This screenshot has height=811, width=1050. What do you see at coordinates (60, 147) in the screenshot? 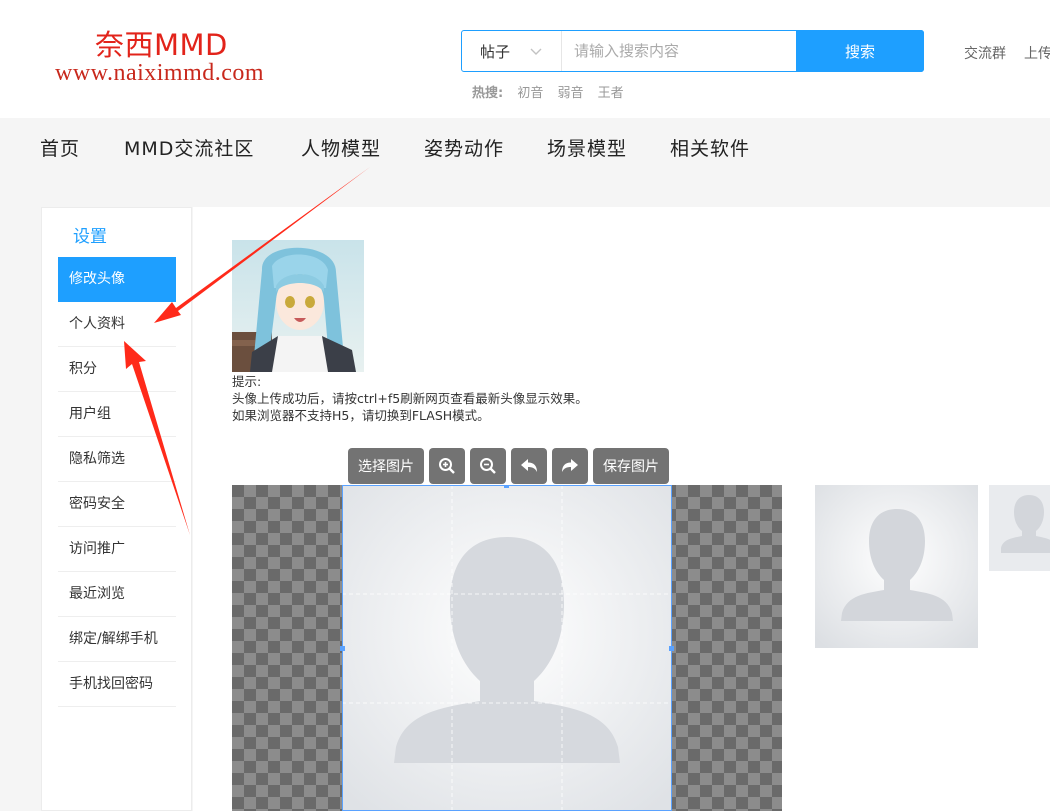
I see `nav-item-home: 首页` at bounding box center [60, 147].